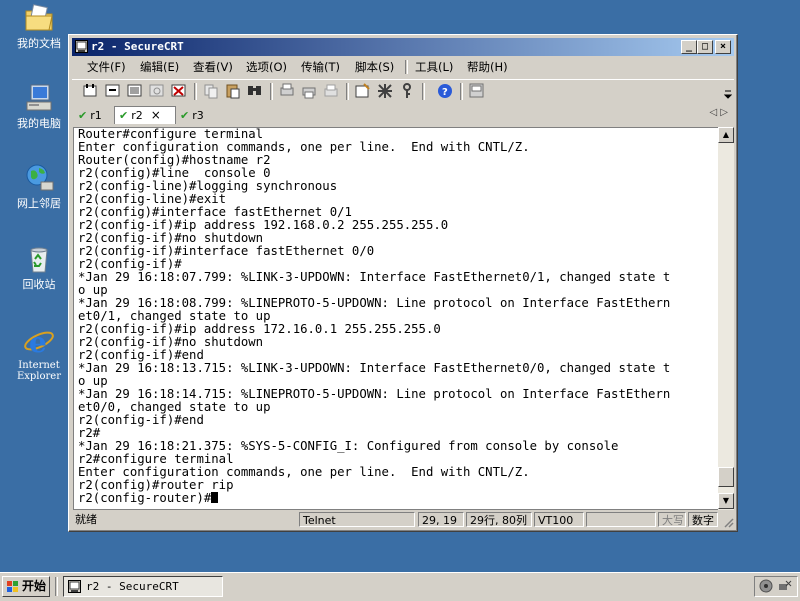  I want to click on internet-explorer-icon: e, so click(39, 341).